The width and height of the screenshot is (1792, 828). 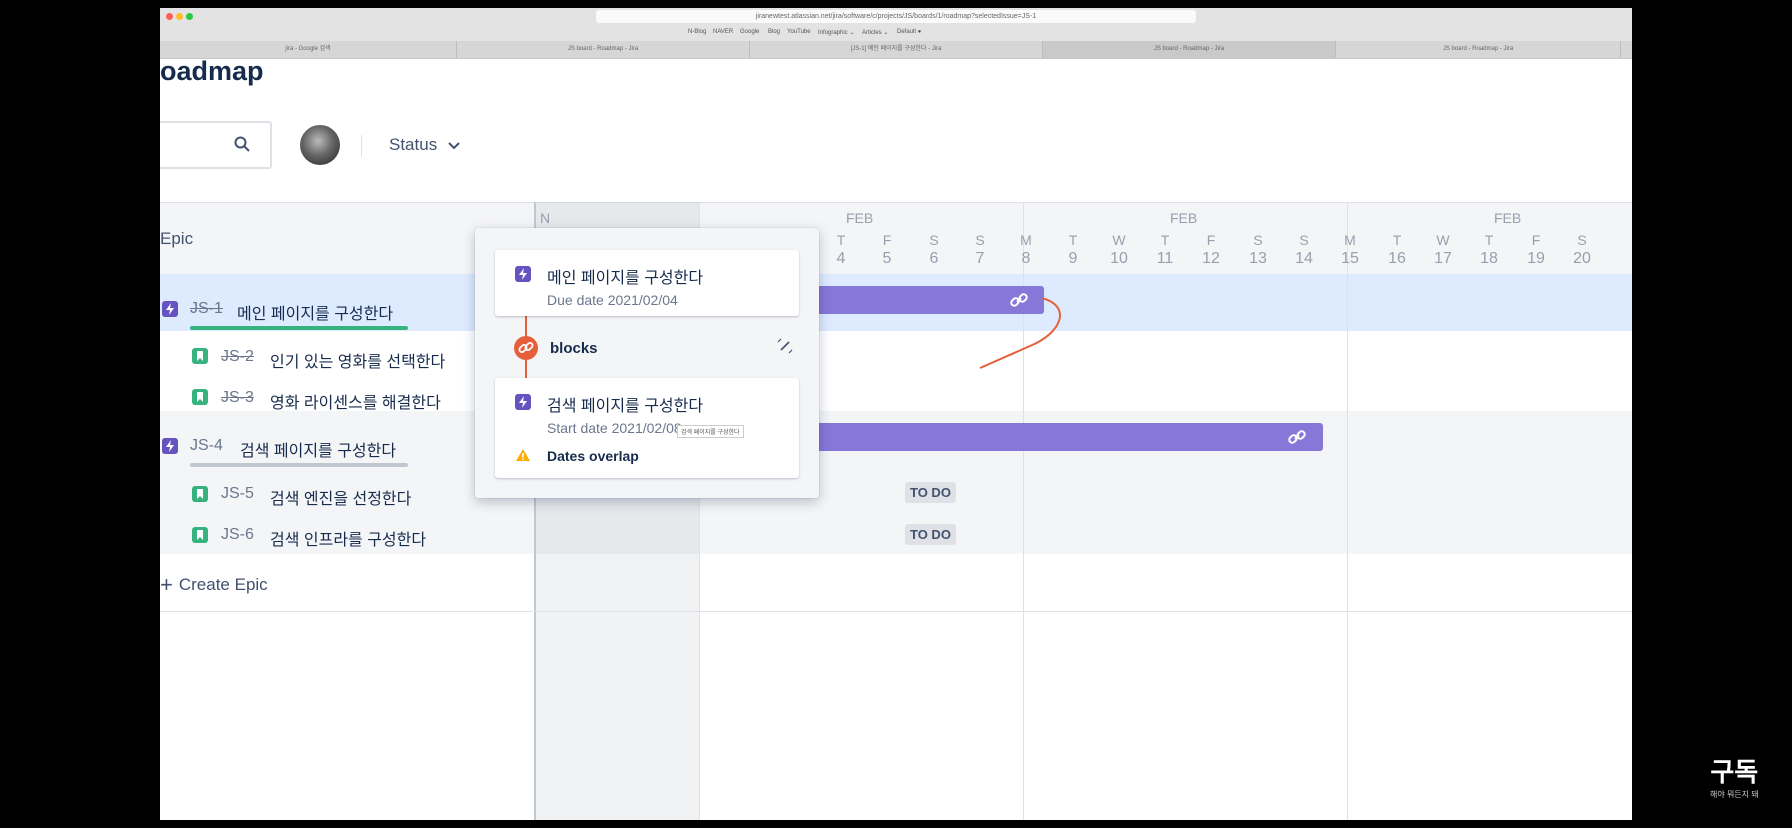 What do you see at coordinates (177, 238) in the screenshot?
I see `epic-column-header: Epic` at bounding box center [177, 238].